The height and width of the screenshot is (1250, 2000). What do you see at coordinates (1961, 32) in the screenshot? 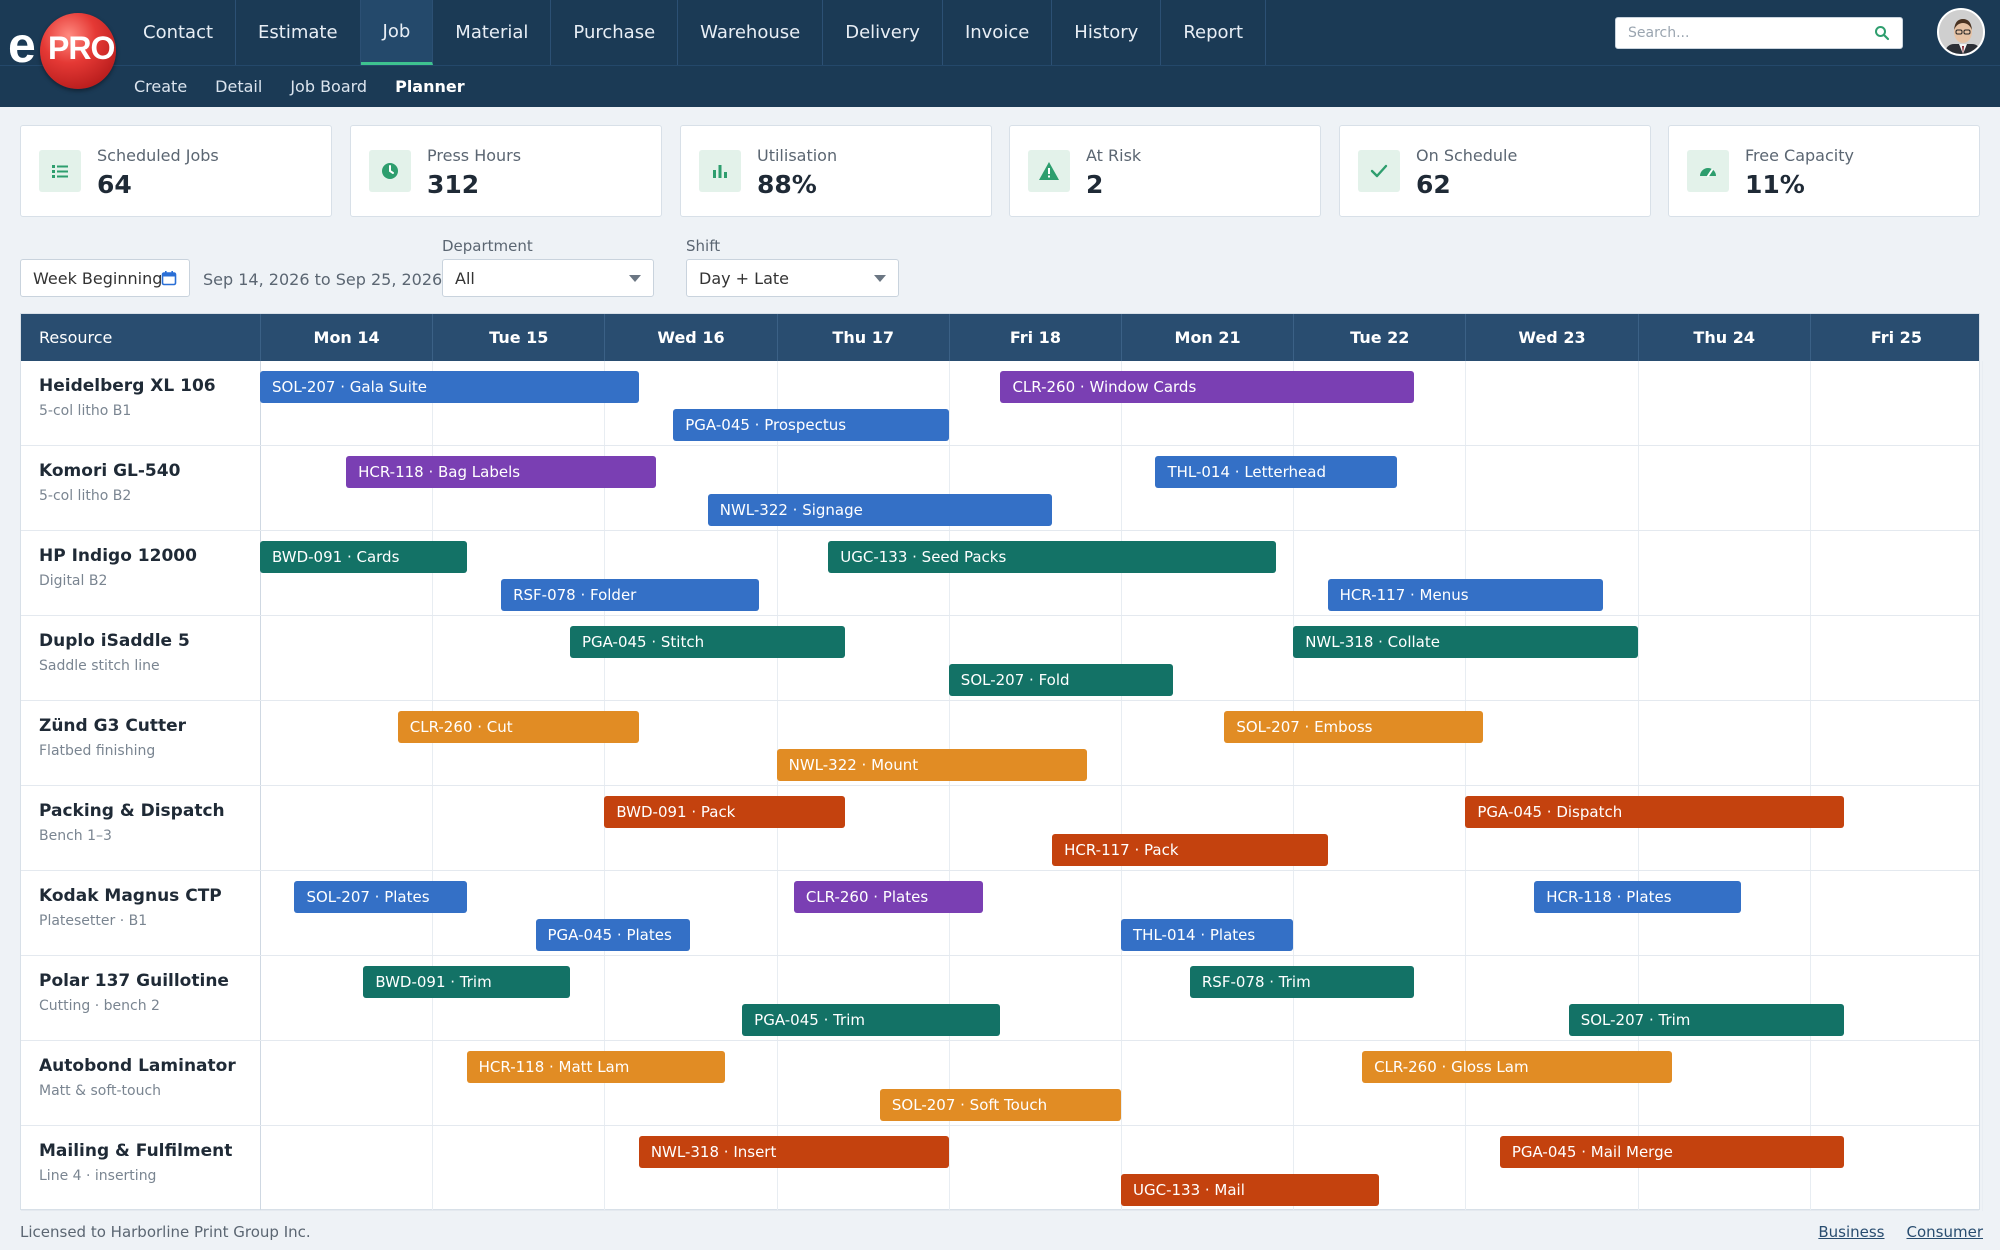
I see `user-avatar` at bounding box center [1961, 32].